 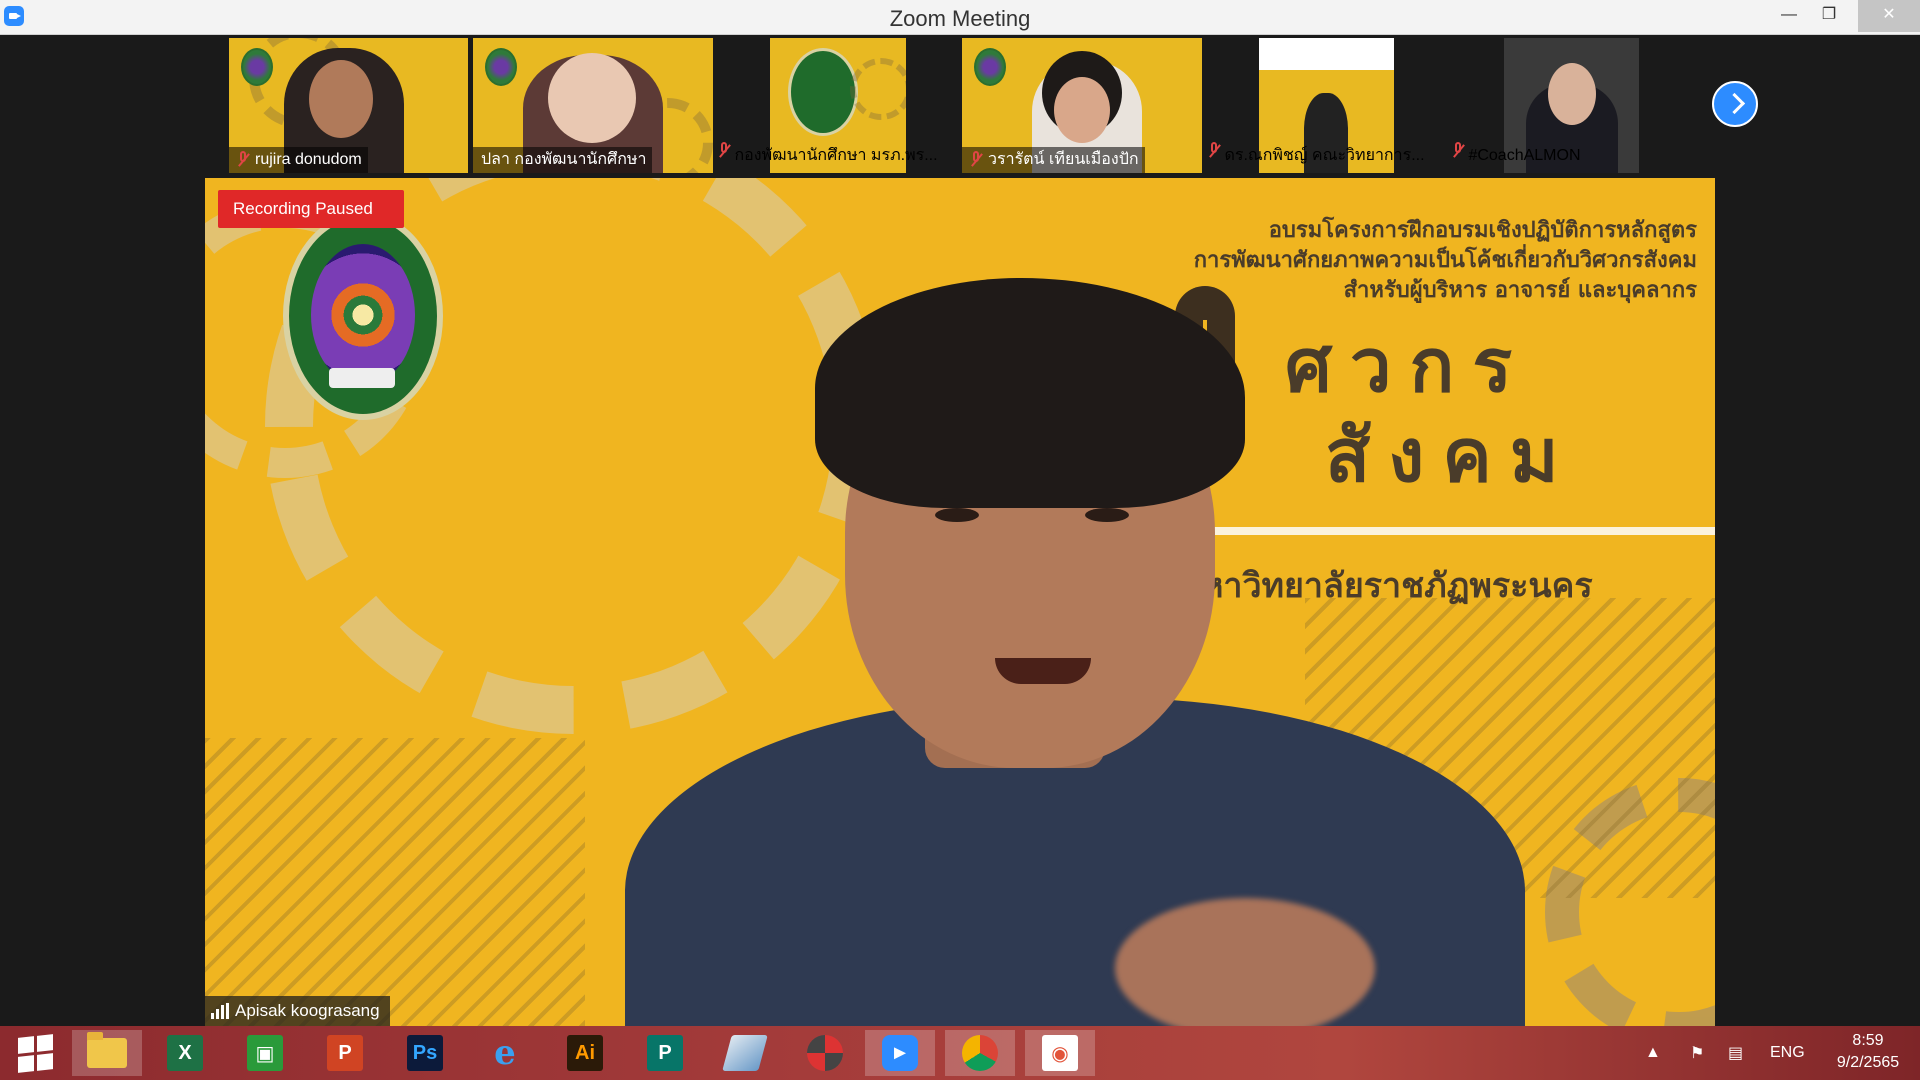 I want to click on clock-time: 8:59, so click(x=1868, y=1040).